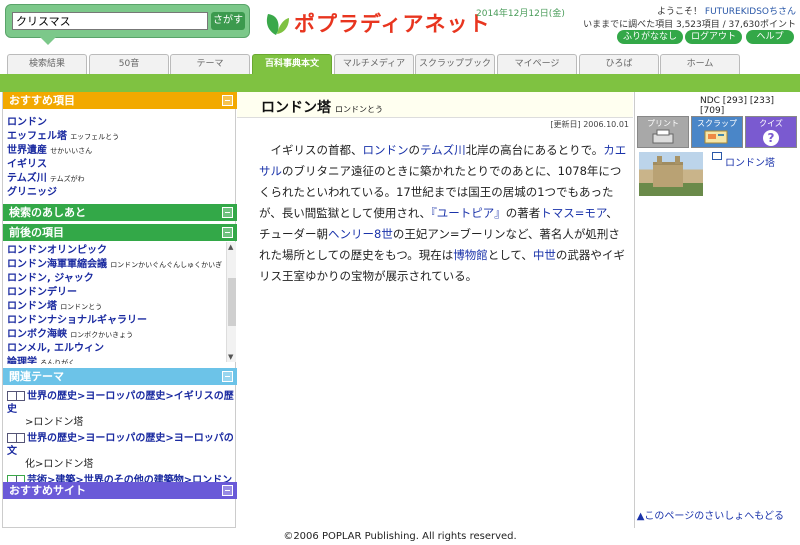  What do you see at coordinates (81, 307) in the screenshot?
I see `list-item-ruby: ロンドンとう` at bounding box center [81, 307].